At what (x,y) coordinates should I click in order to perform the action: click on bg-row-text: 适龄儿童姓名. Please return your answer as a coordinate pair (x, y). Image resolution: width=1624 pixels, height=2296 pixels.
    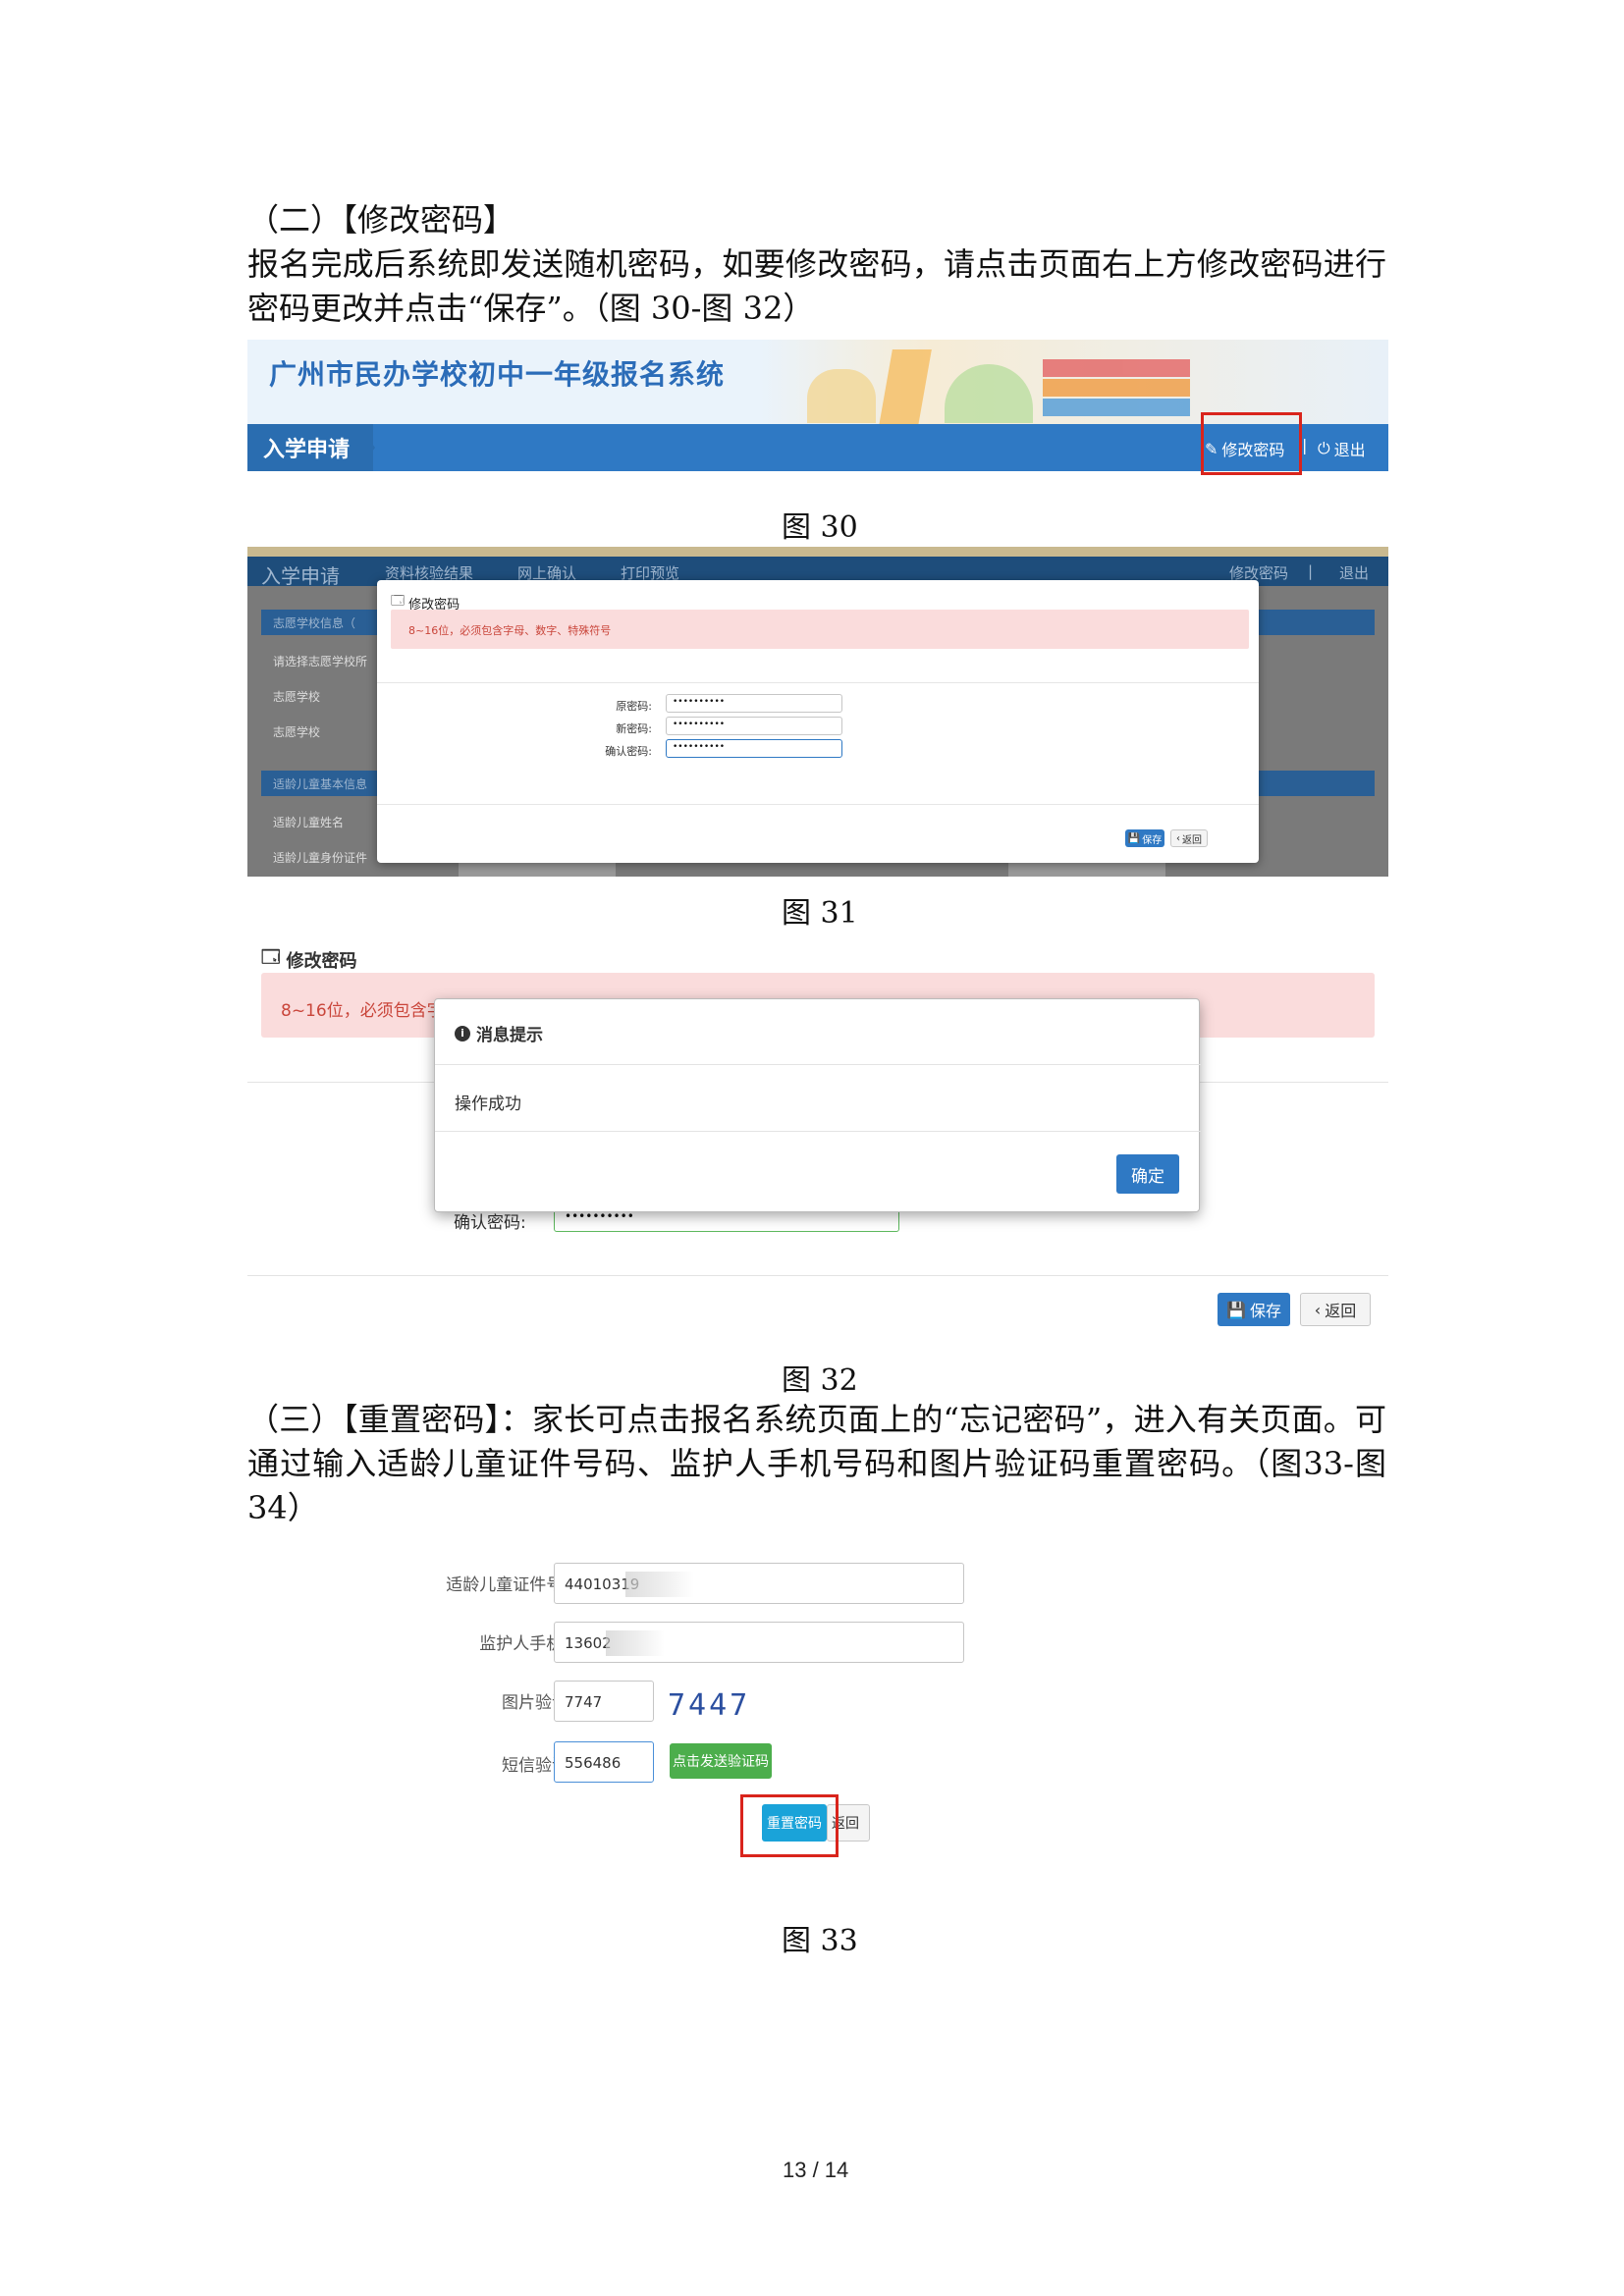
    Looking at the image, I should click on (309, 822).